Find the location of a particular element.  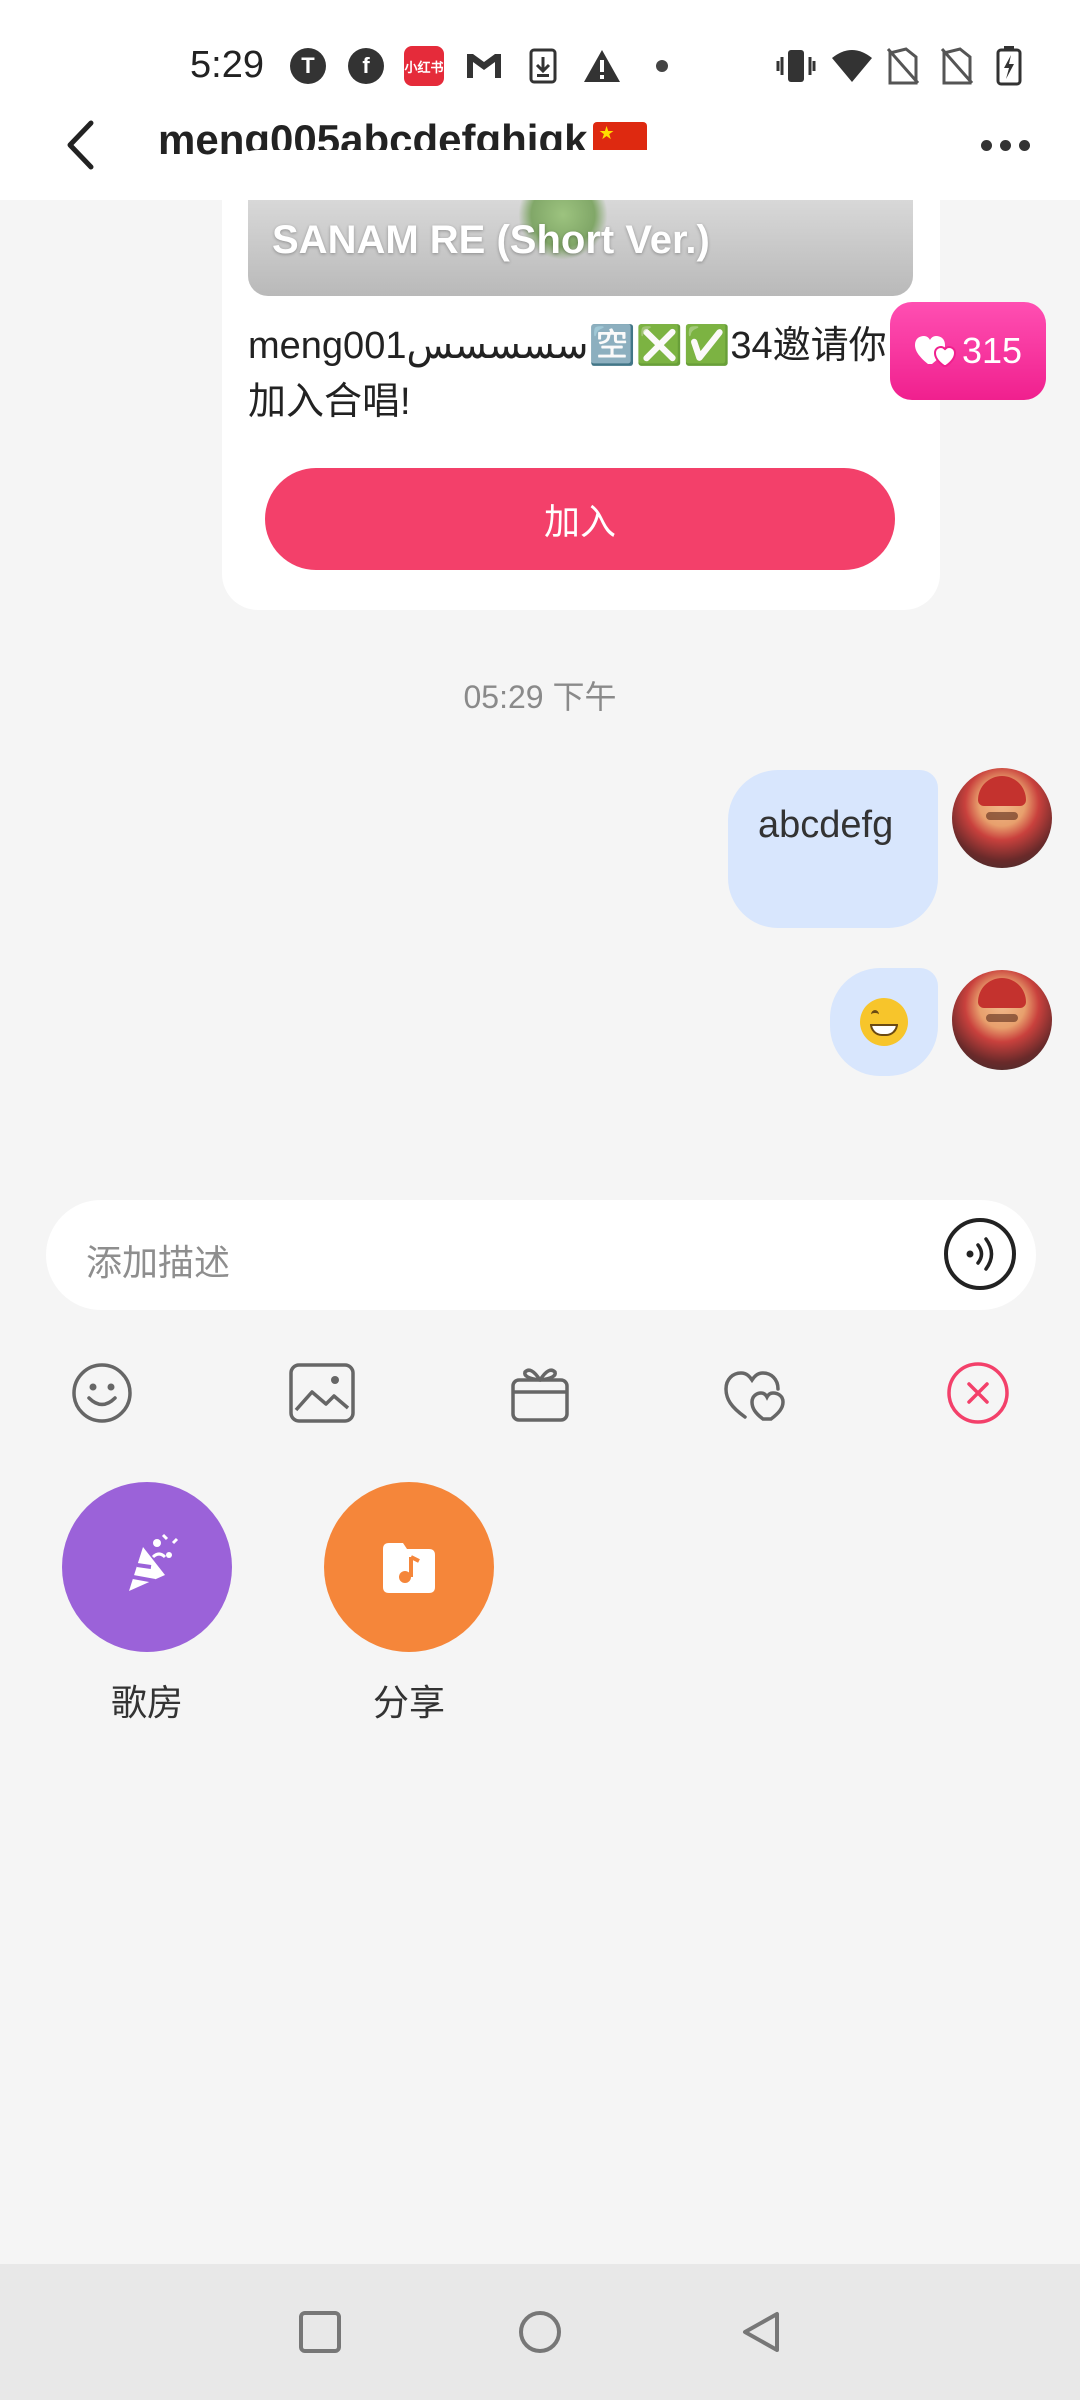

back-nav-button is located at coordinates (760, 2332).